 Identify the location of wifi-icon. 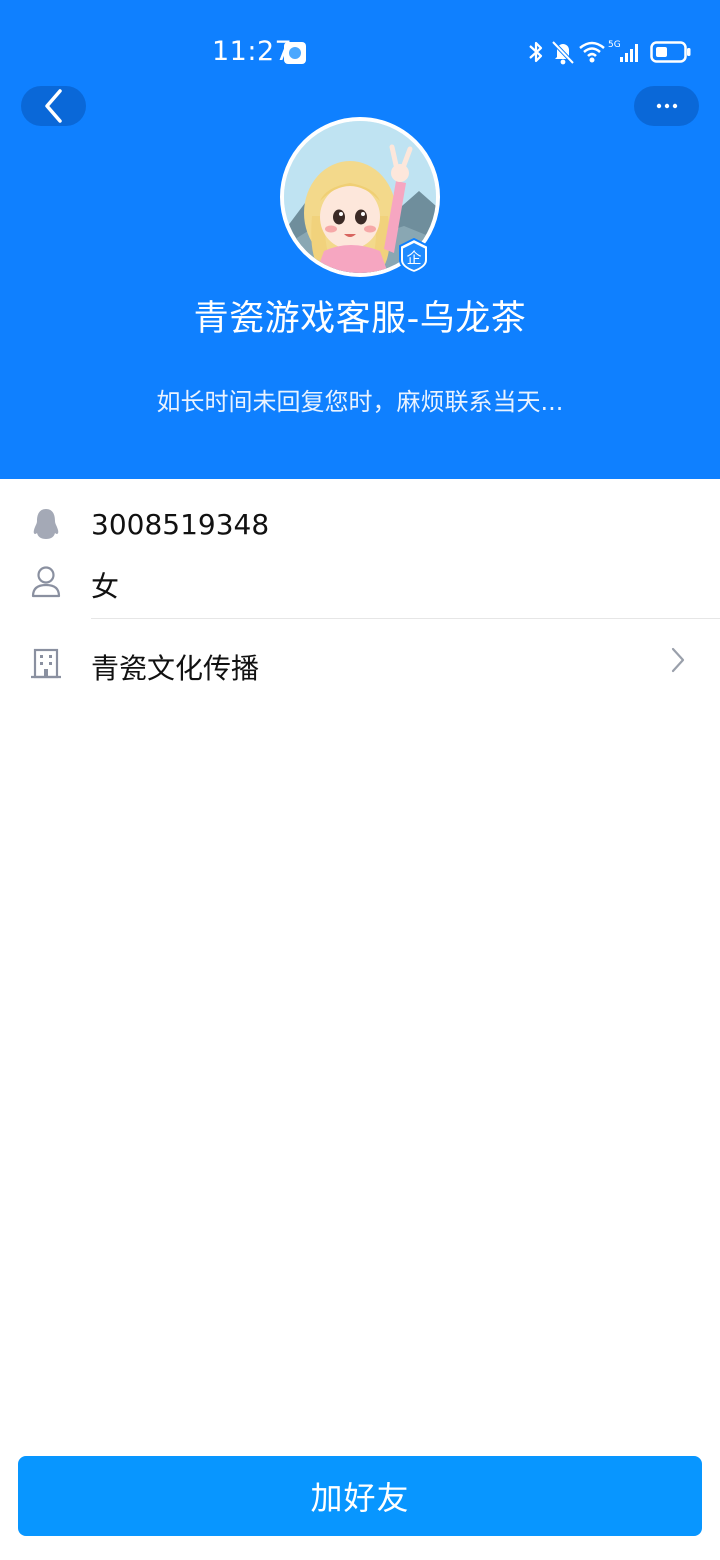
(592, 52).